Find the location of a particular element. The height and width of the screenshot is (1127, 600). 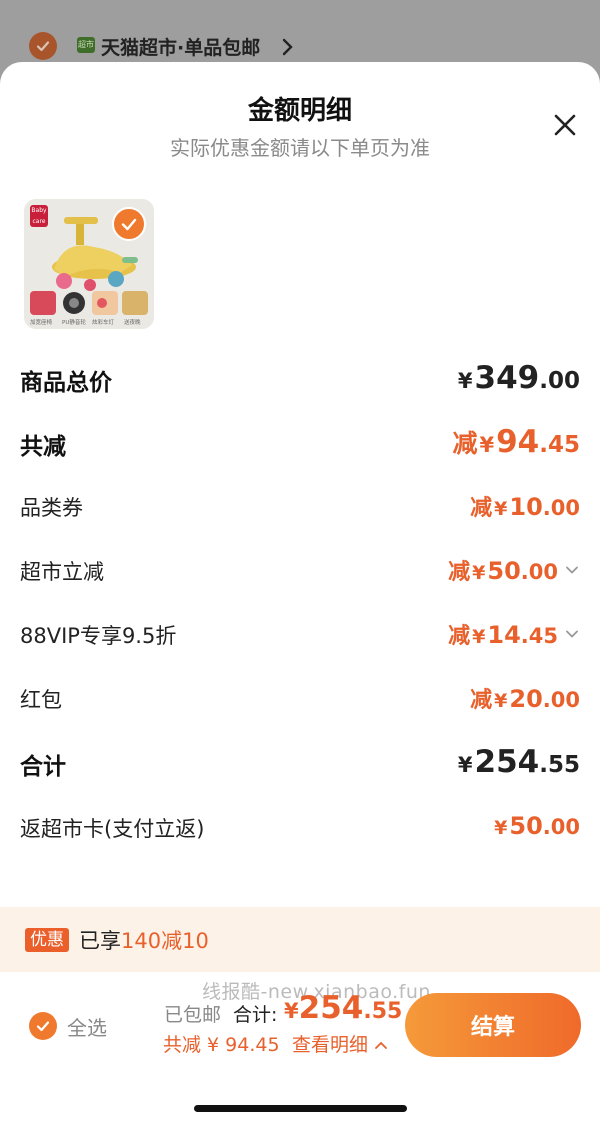

product-selected-check-icon is located at coordinates (129, 224).